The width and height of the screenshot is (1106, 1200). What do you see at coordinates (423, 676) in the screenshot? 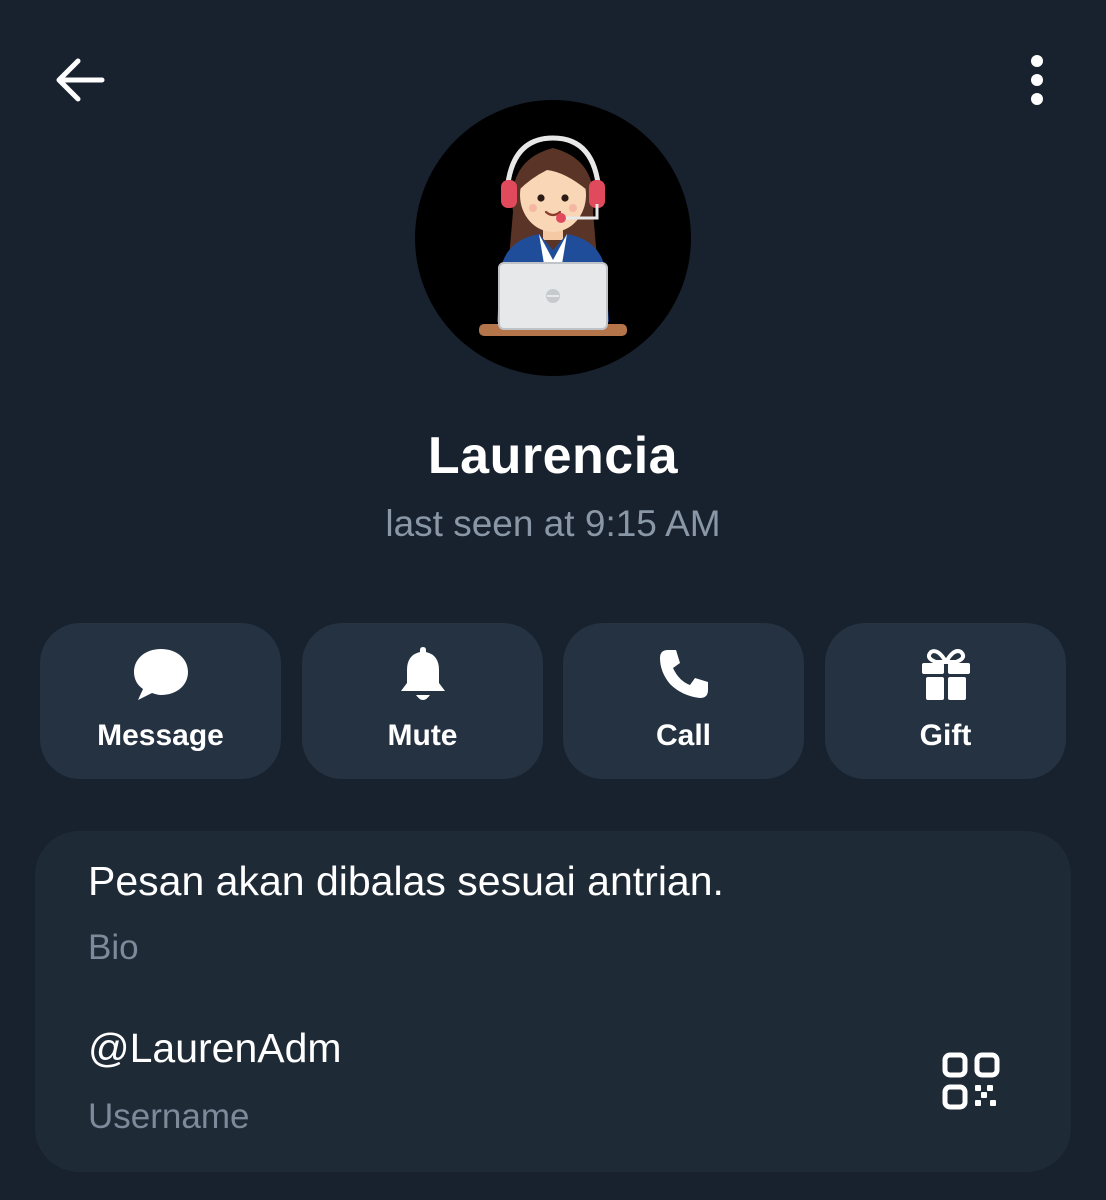
I see `bell-icon` at bounding box center [423, 676].